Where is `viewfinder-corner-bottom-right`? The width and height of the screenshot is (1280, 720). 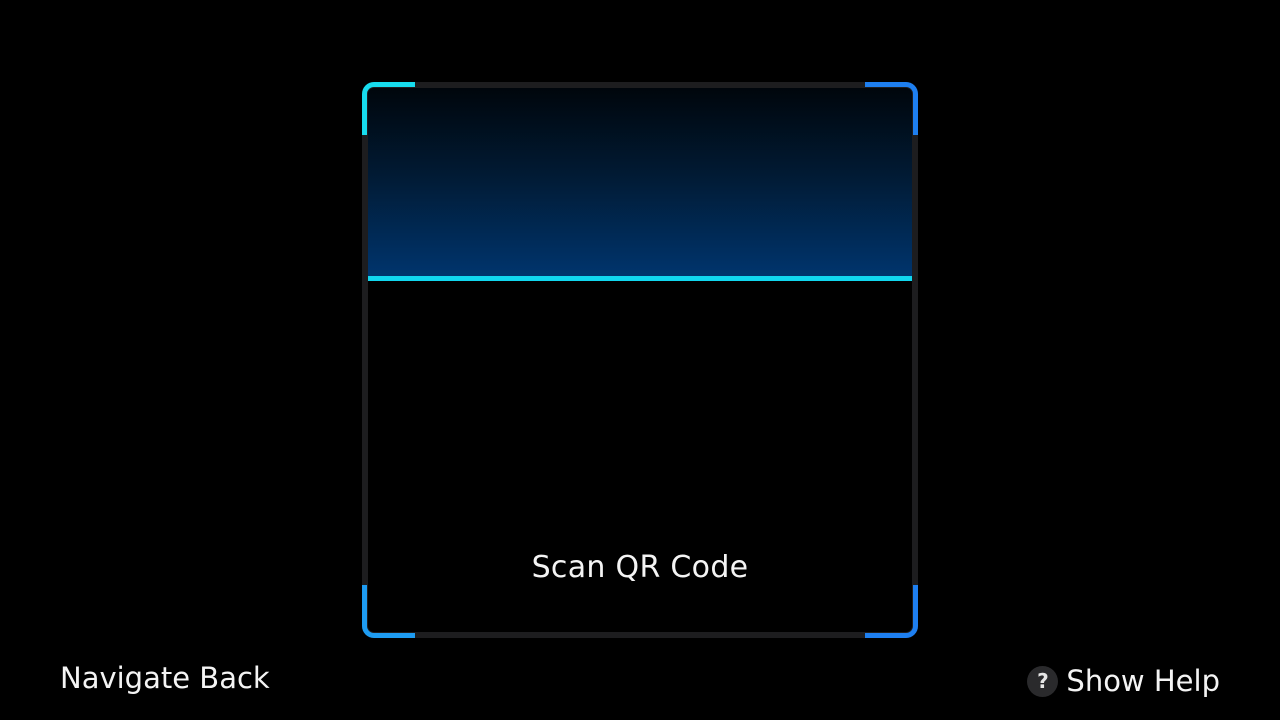 viewfinder-corner-bottom-right is located at coordinates (891, 611).